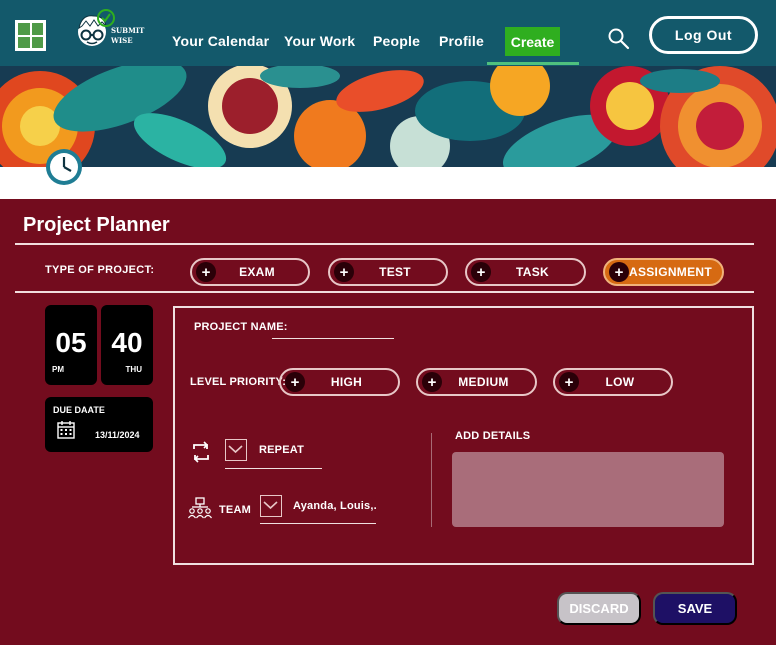 The width and height of the screenshot is (776, 645). Describe the element at coordinates (200, 508) in the screenshot. I see `team-icon` at that location.